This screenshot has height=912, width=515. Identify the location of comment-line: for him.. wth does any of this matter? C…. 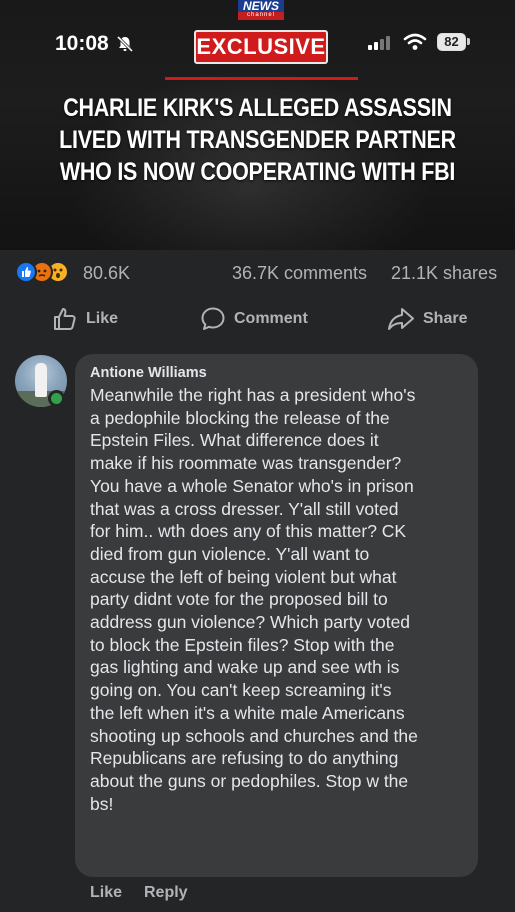
(248, 531).